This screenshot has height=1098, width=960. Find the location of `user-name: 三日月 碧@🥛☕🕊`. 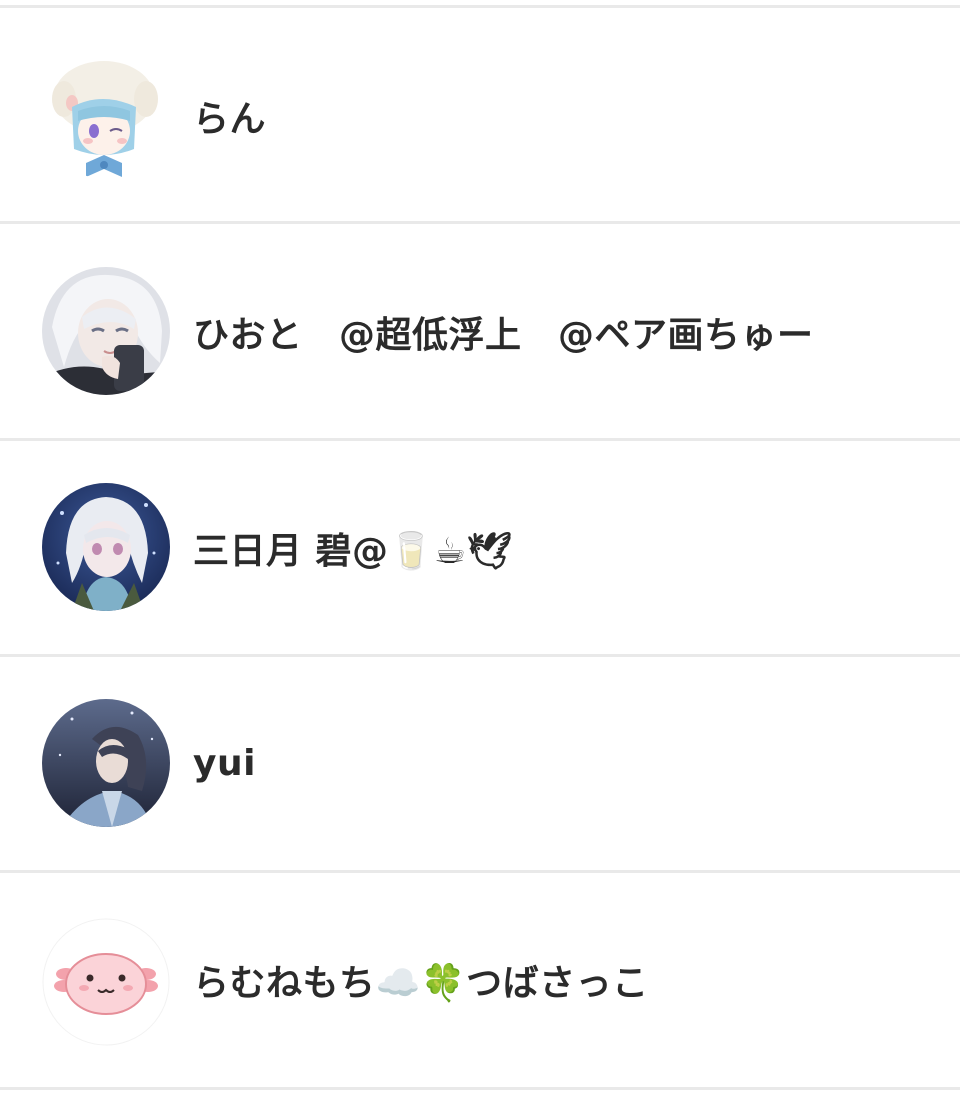

user-name: 三日月 碧@🥛☕🕊 is located at coordinates (353, 551).